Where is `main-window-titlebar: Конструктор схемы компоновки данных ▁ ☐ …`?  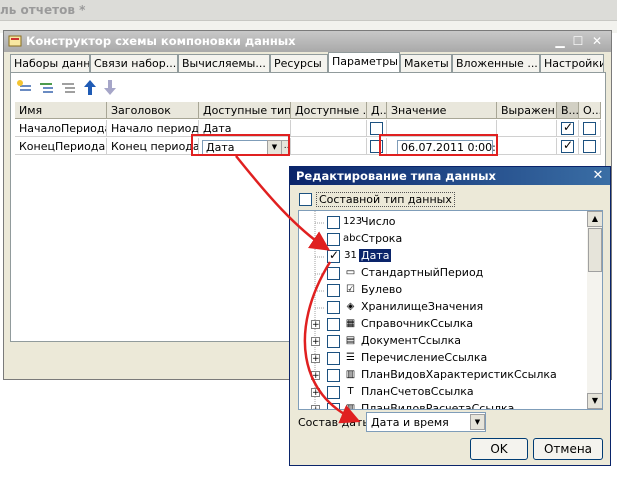
main-window-titlebar: Конструктор схемы компоновки данных ▁ ☐ … is located at coordinates (307, 41).